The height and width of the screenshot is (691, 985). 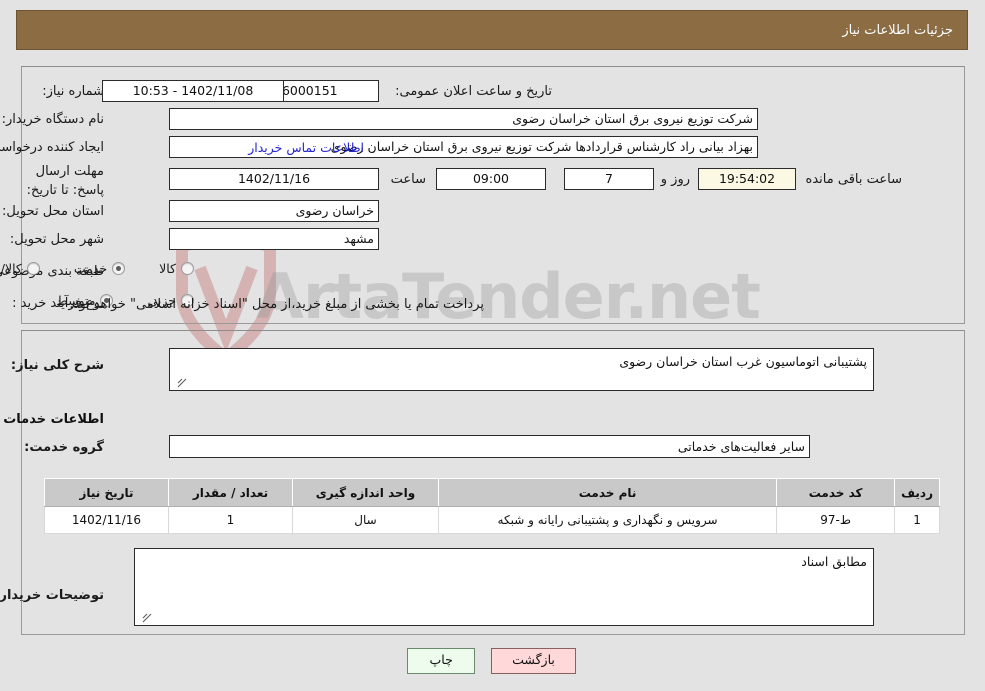 I want to click on window-titlebar: جزئیات اطلاعات نیاز, so click(x=493, y=30).